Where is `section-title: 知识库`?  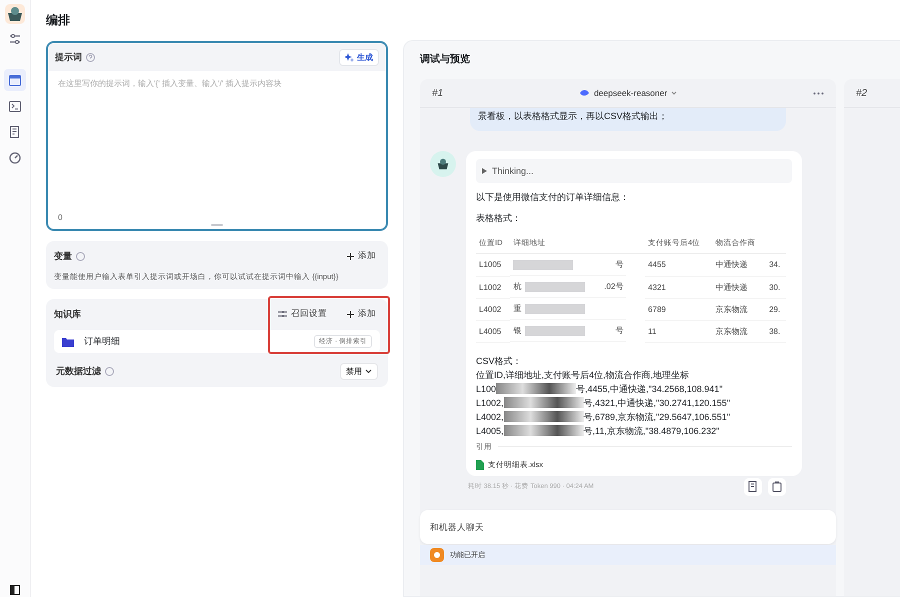 section-title: 知识库 is located at coordinates (67, 314).